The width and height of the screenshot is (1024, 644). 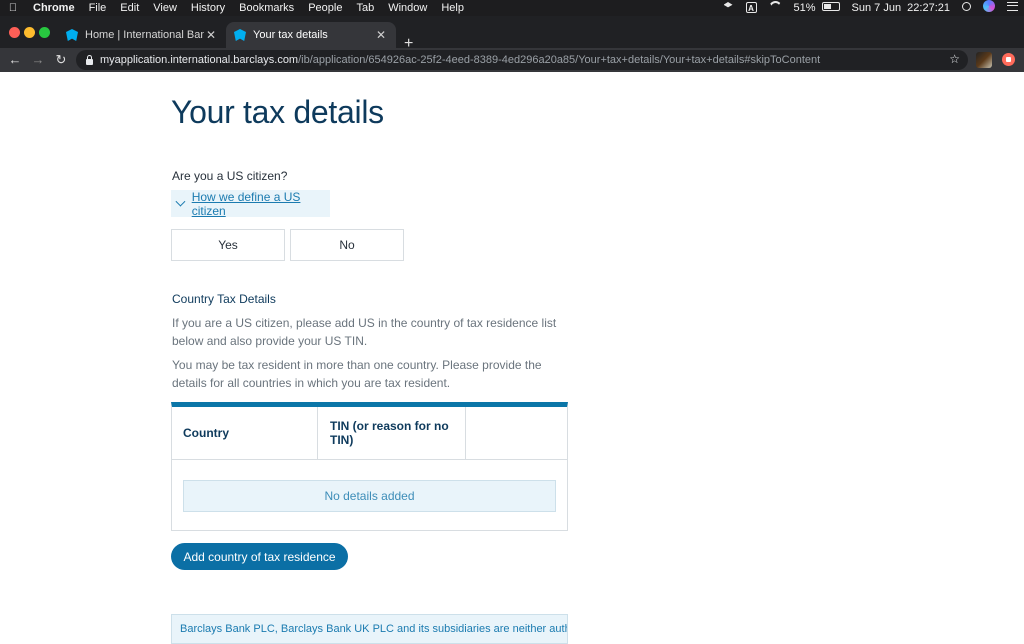 I want to click on us-citizen-definition-toggle: How we define a US citizen, so click(x=250, y=203).